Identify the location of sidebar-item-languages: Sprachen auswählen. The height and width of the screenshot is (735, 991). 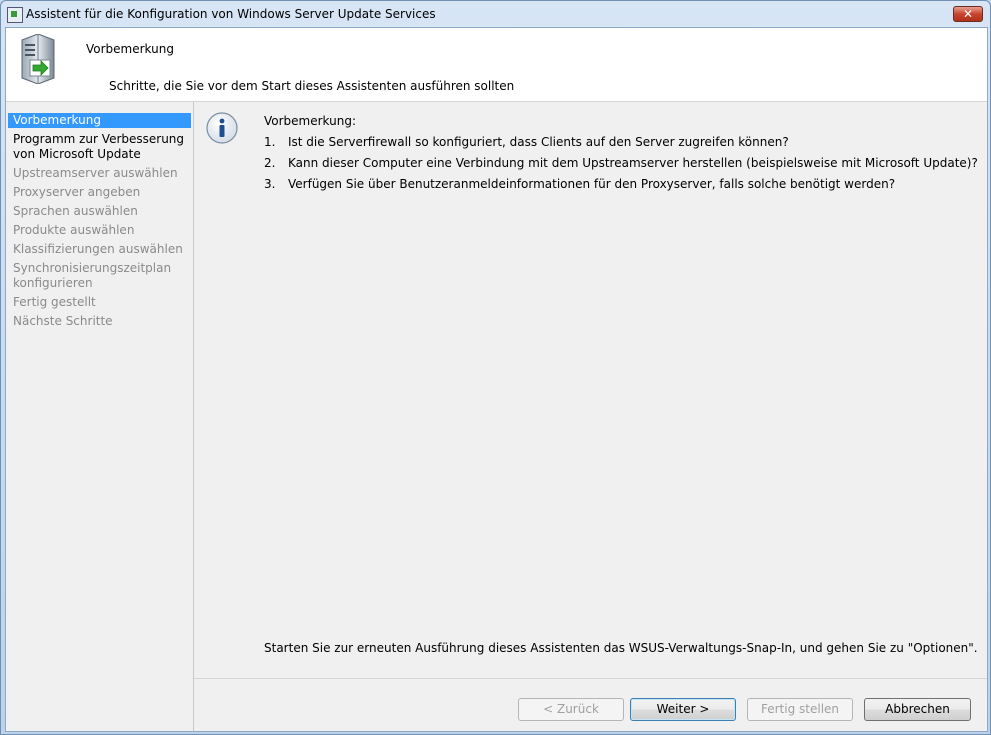
(75, 211).